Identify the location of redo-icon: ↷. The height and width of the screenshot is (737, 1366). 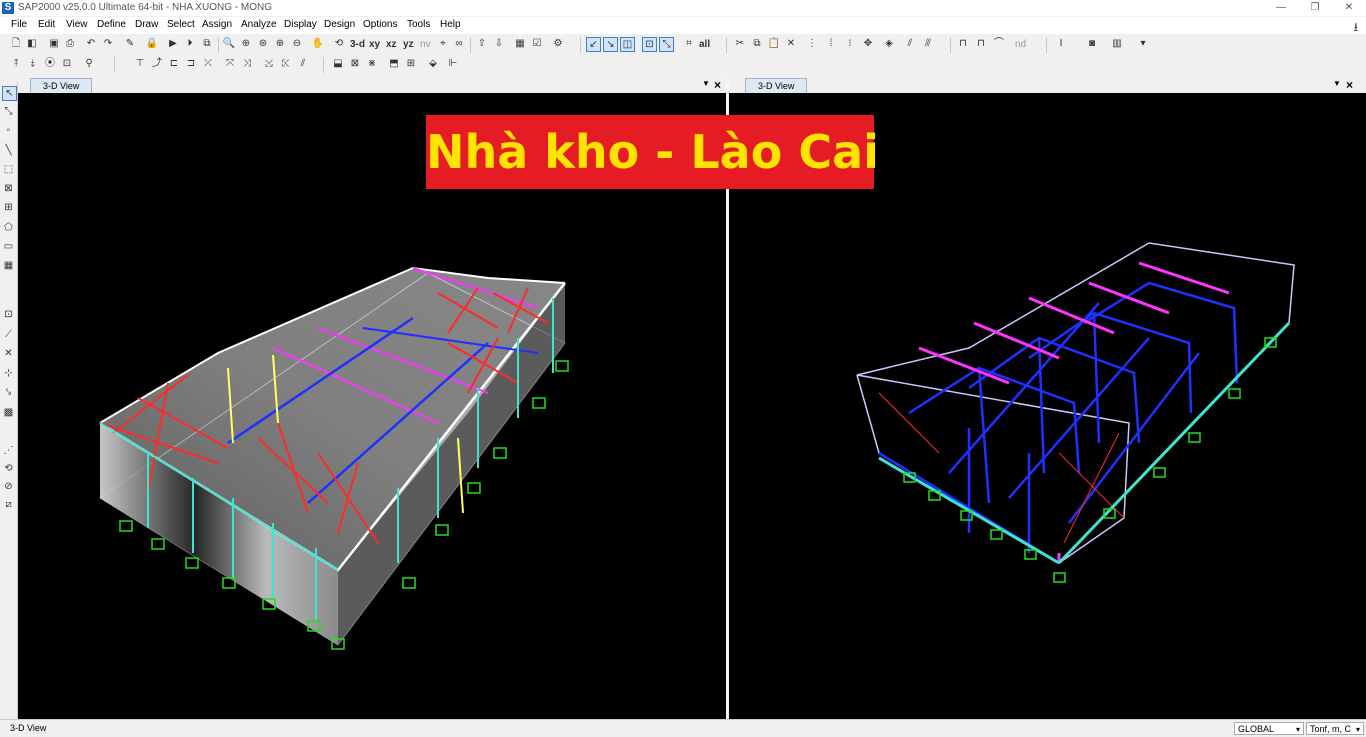
(108, 44).